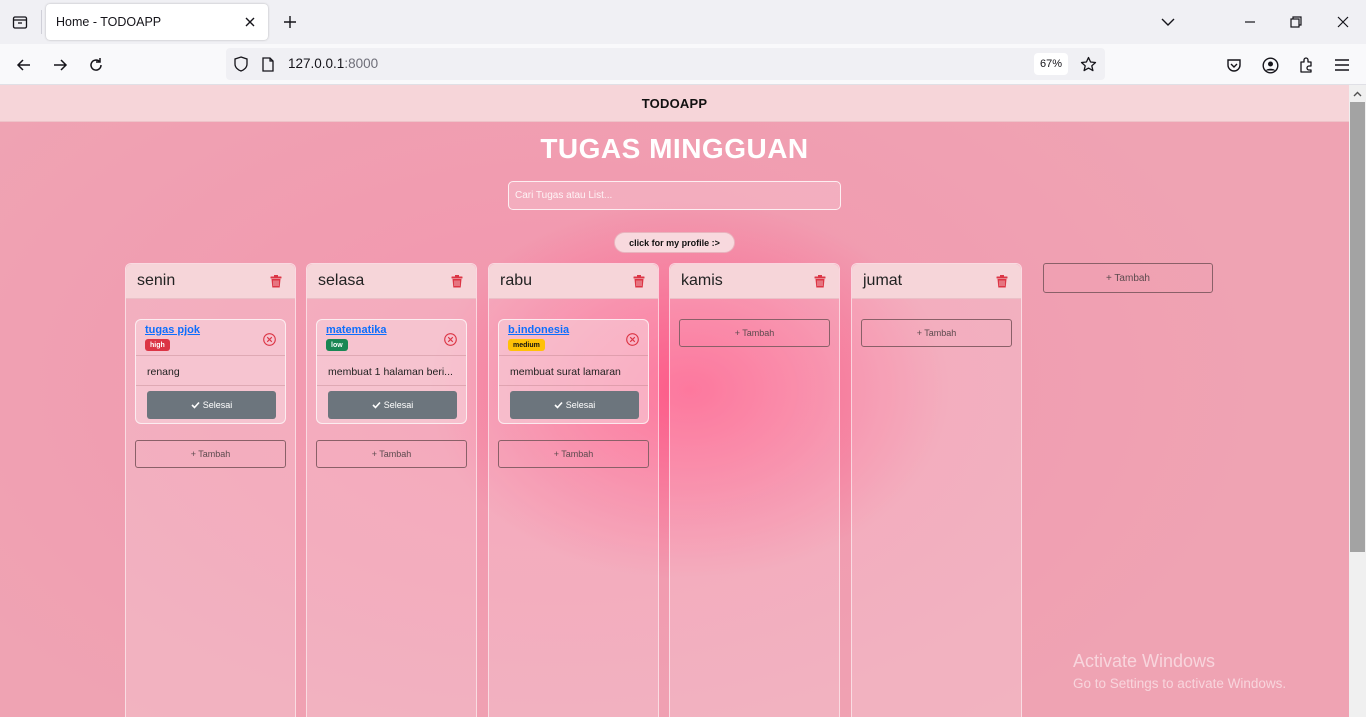  Describe the element at coordinates (60, 65) in the screenshot. I see `forward-icon` at that location.